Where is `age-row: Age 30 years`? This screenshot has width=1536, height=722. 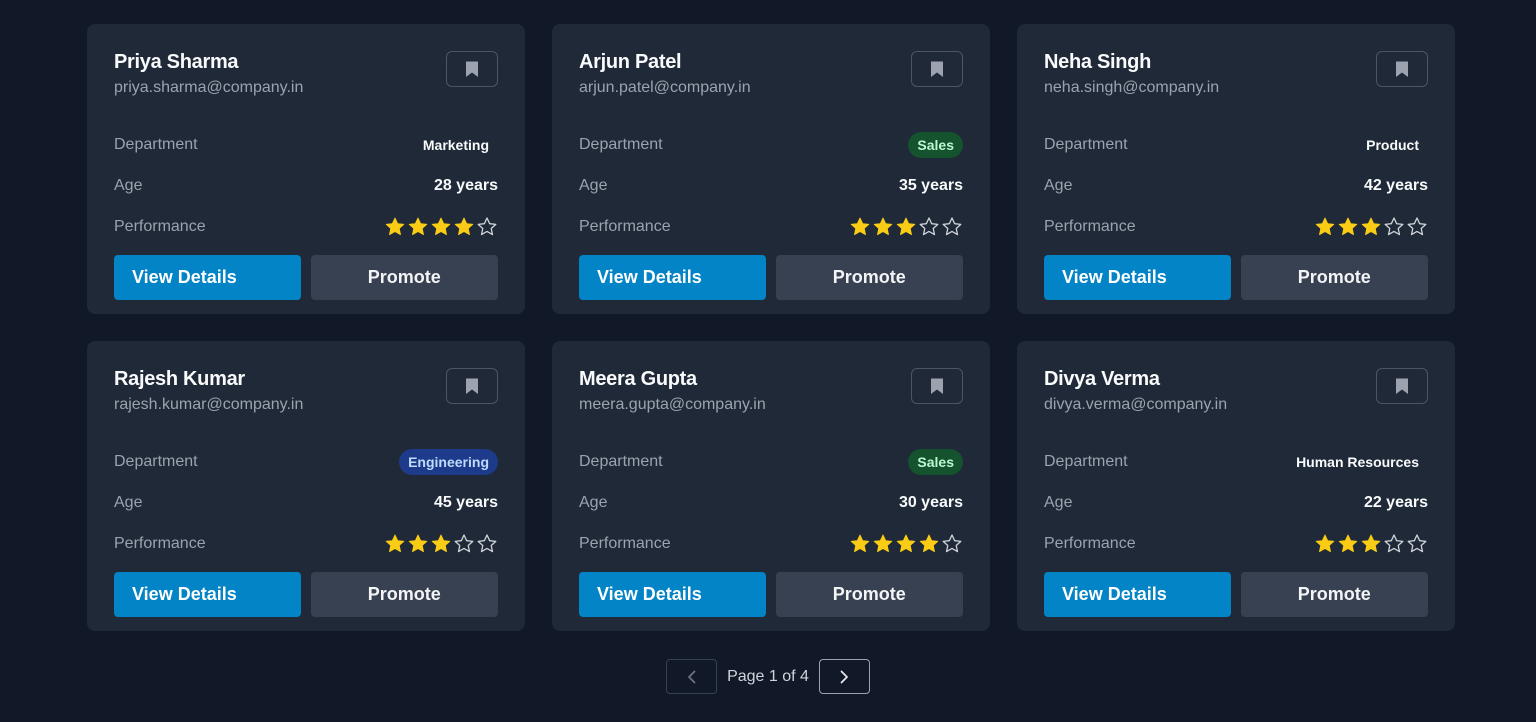
age-row: Age 30 years is located at coordinates (771, 502).